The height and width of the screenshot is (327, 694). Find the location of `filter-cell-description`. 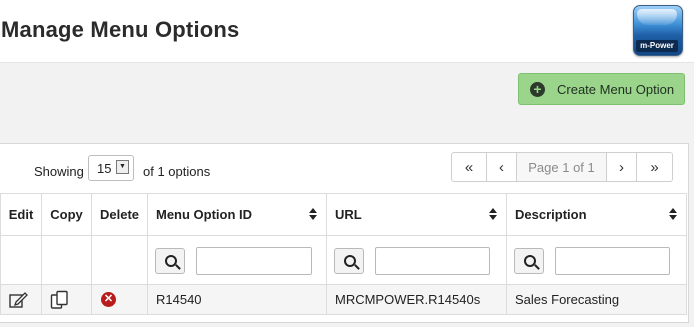

filter-cell-description is located at coordinates (596, 260).